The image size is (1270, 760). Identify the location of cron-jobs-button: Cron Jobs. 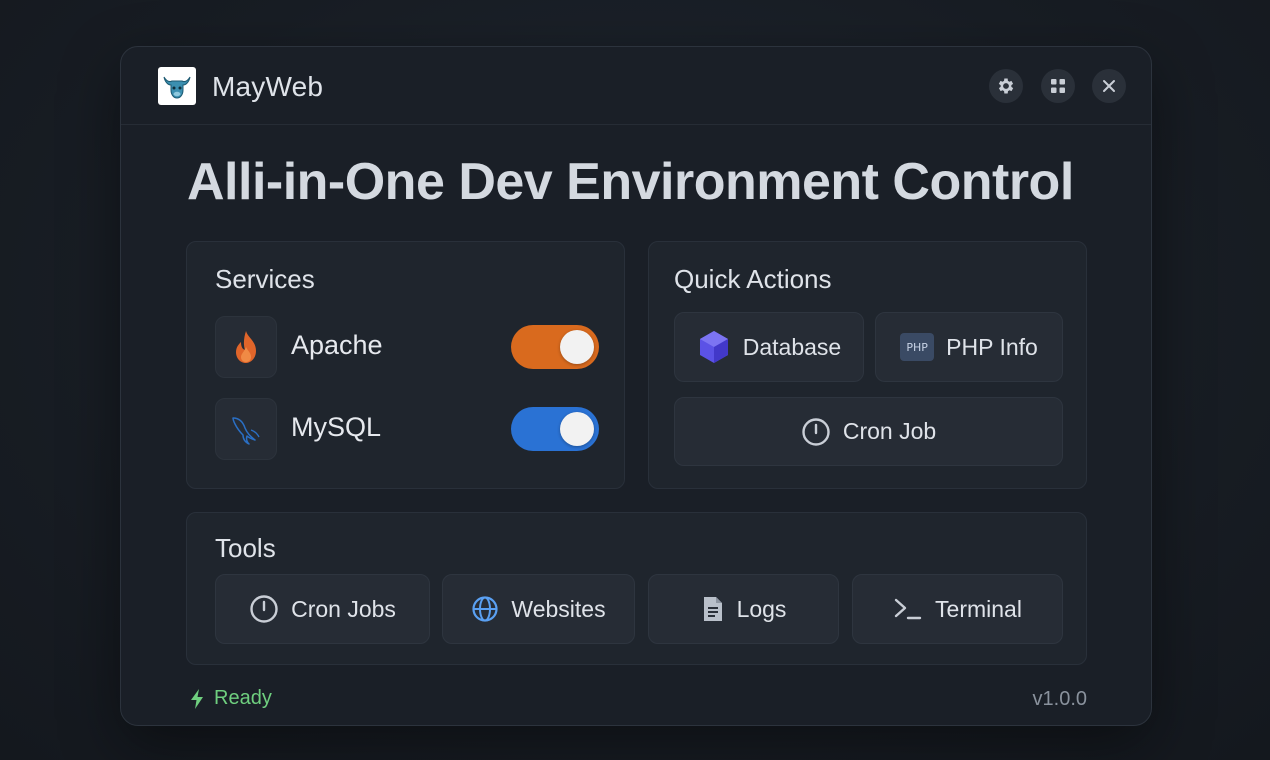
(322, 609).